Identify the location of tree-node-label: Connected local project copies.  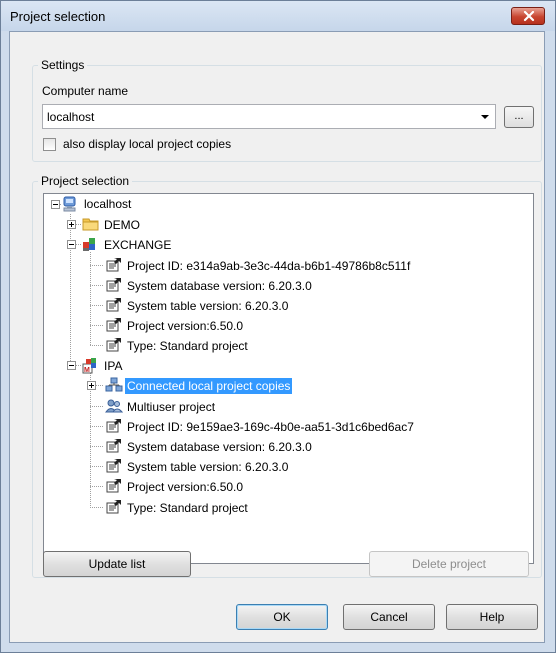
(209, 386).